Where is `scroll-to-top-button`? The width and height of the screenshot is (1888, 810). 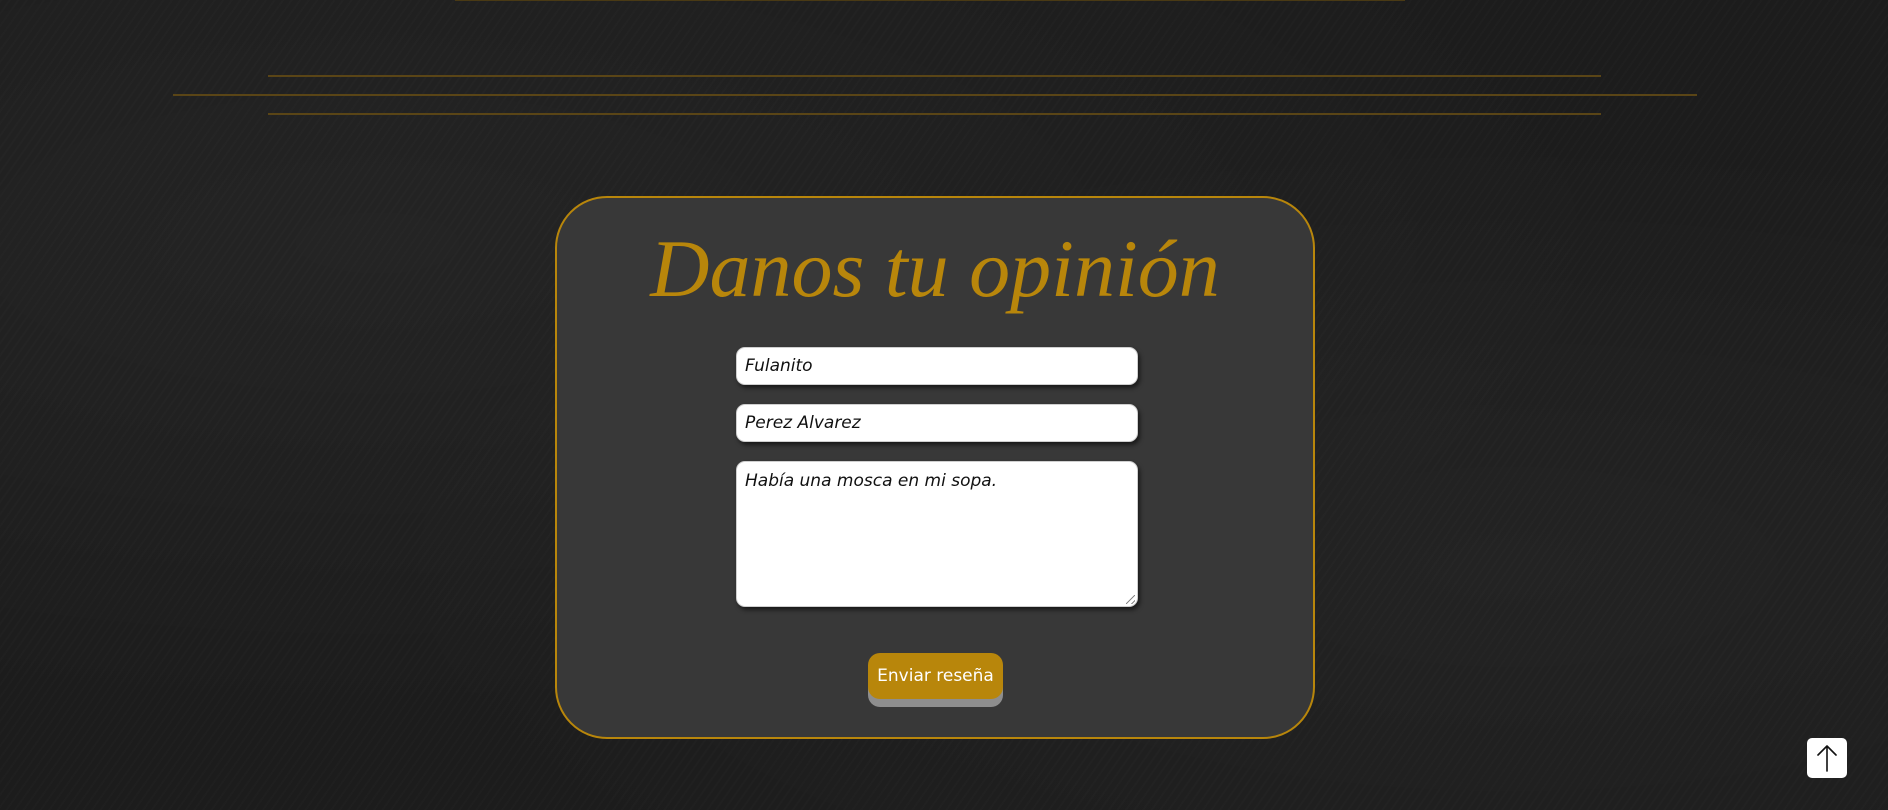 scroll-to-top-button is located at coordinates (1827, 758).